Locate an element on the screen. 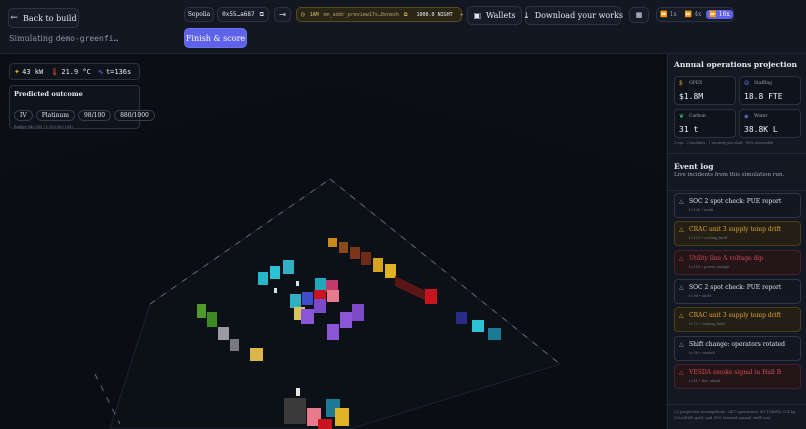 Image resolution: width=806 pixels, height=429 pixels. back-button: ← Back to build is located at coordinates (43, 18).